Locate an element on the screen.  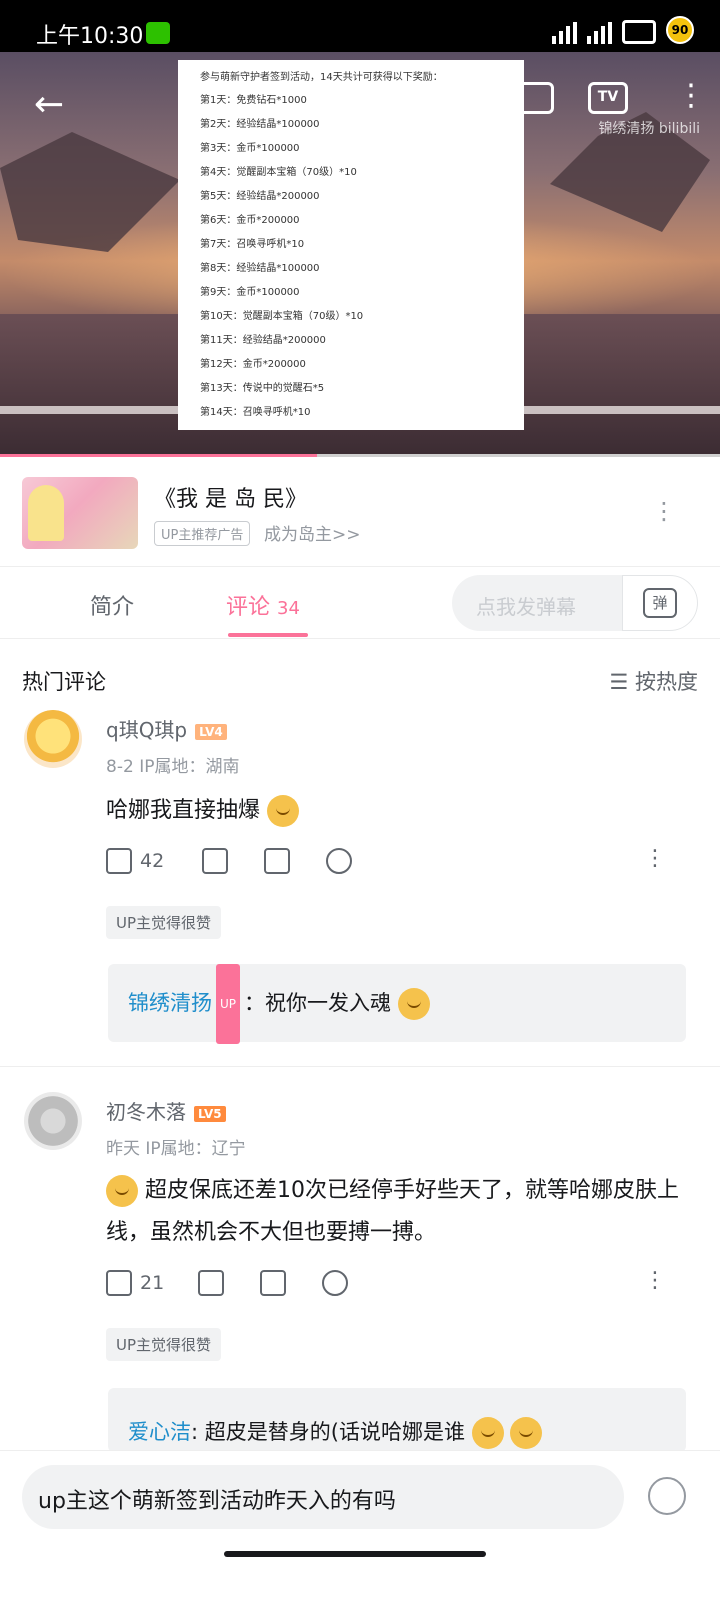
tab-comments: 评论 34 is located at coordinates (263, 605).